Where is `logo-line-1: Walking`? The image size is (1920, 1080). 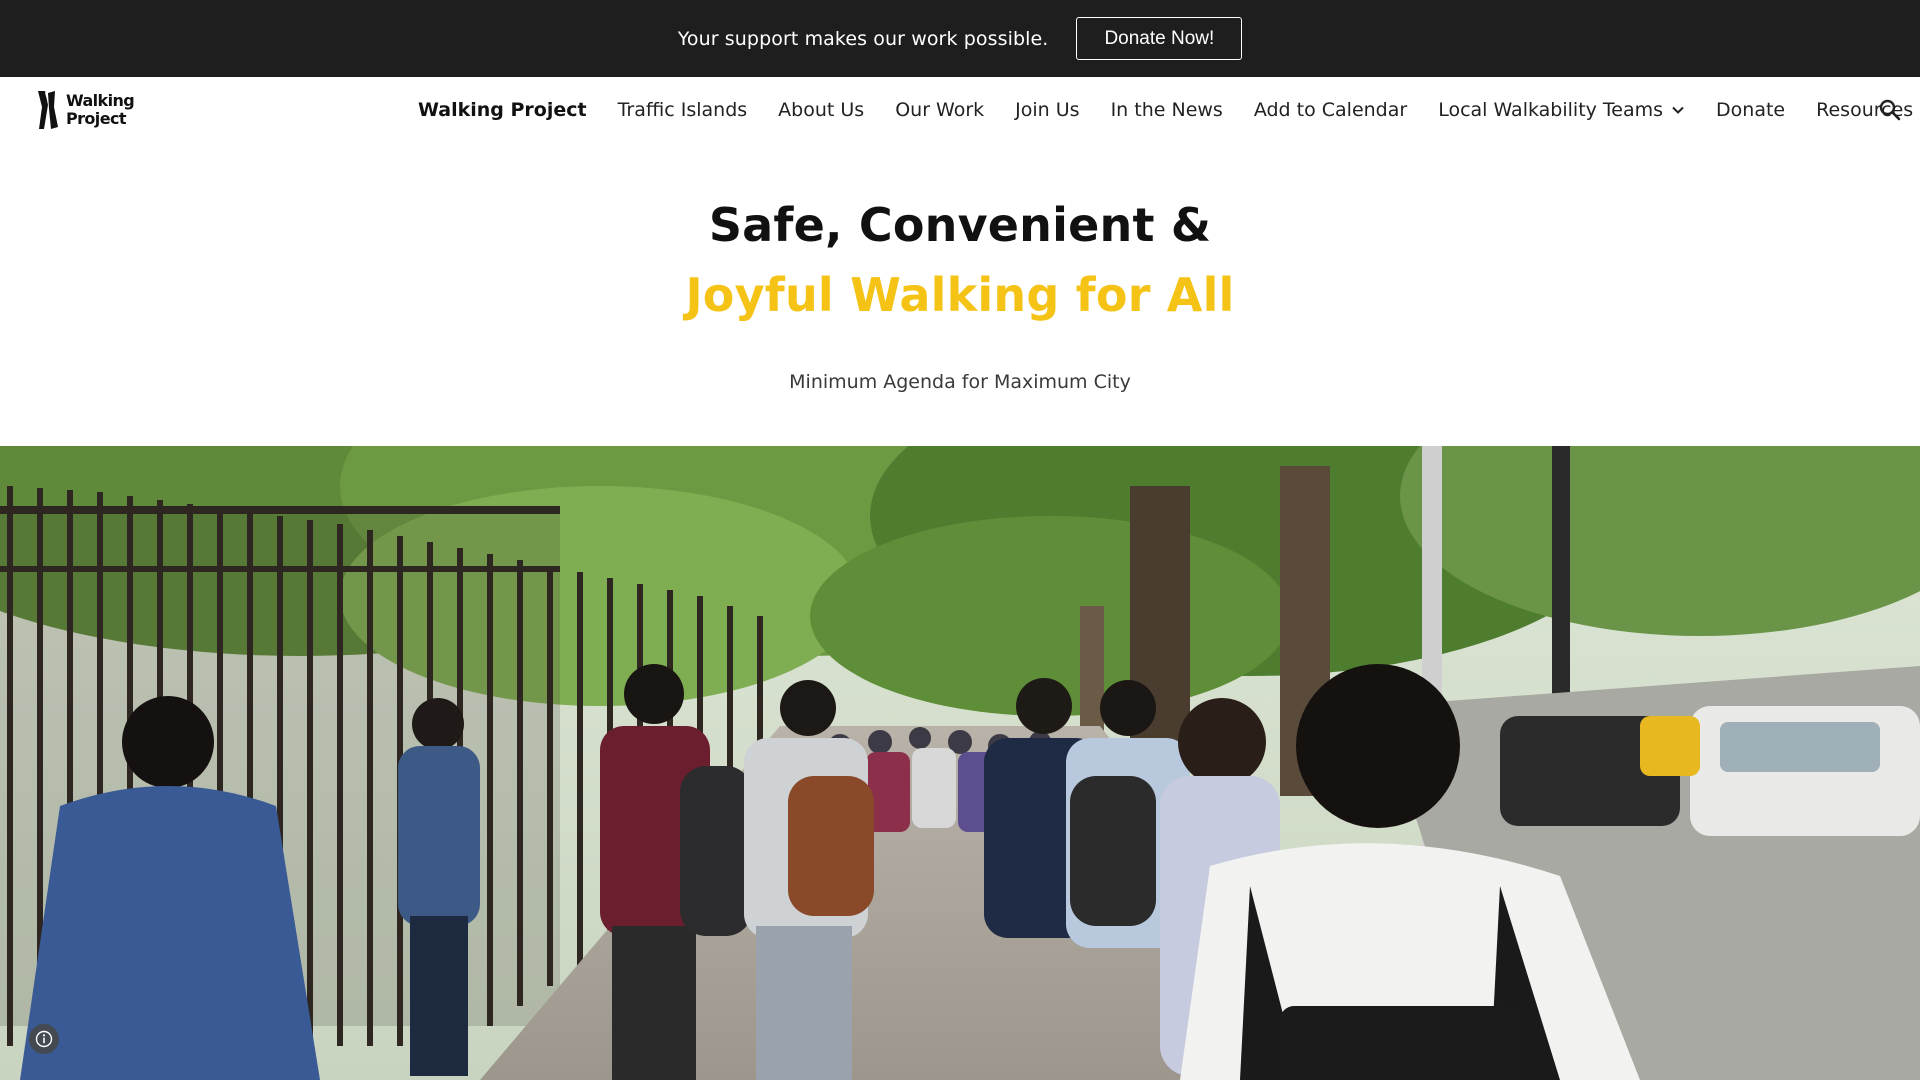 logo-line-1: Walking is located at coordinates (100, 100).